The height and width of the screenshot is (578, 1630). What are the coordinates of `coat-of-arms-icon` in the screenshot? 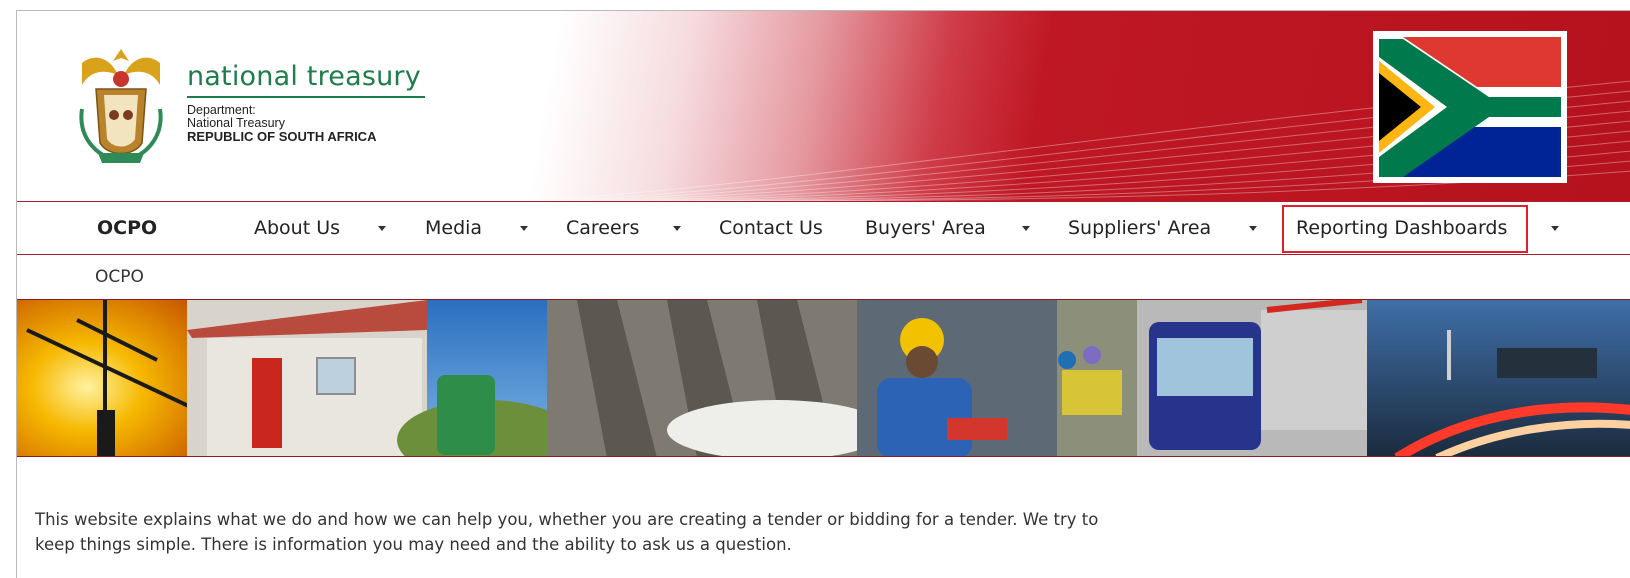 It's located at (121, 106).